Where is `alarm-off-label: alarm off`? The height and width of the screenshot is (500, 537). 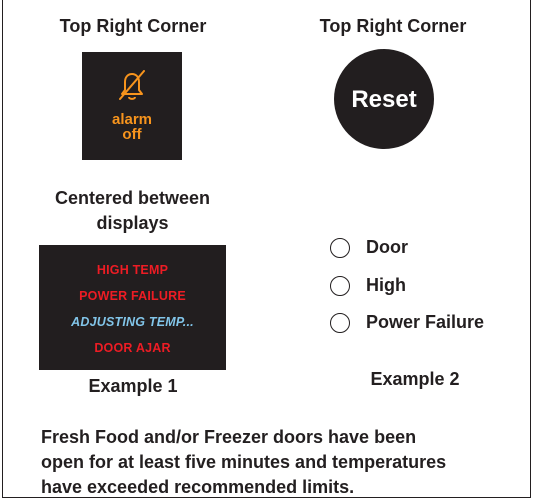 alarm-off-label: alarm off is located at coordinates (132, 127).